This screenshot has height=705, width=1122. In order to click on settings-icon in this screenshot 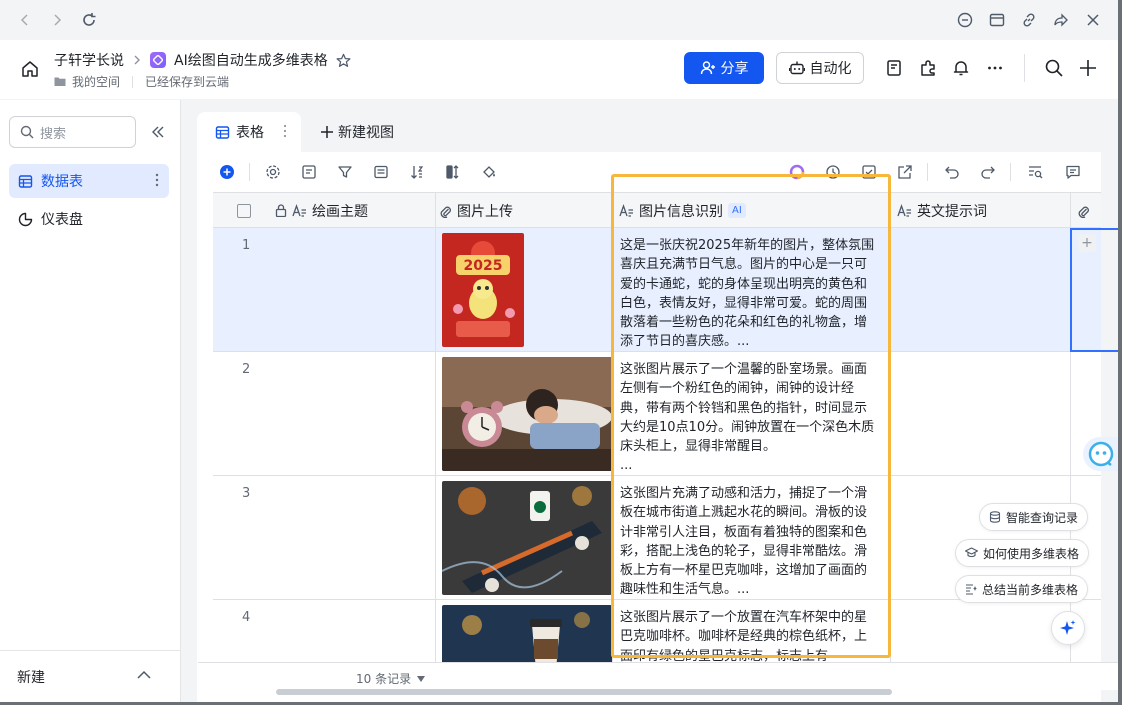, I will do `click(273, 172)`.